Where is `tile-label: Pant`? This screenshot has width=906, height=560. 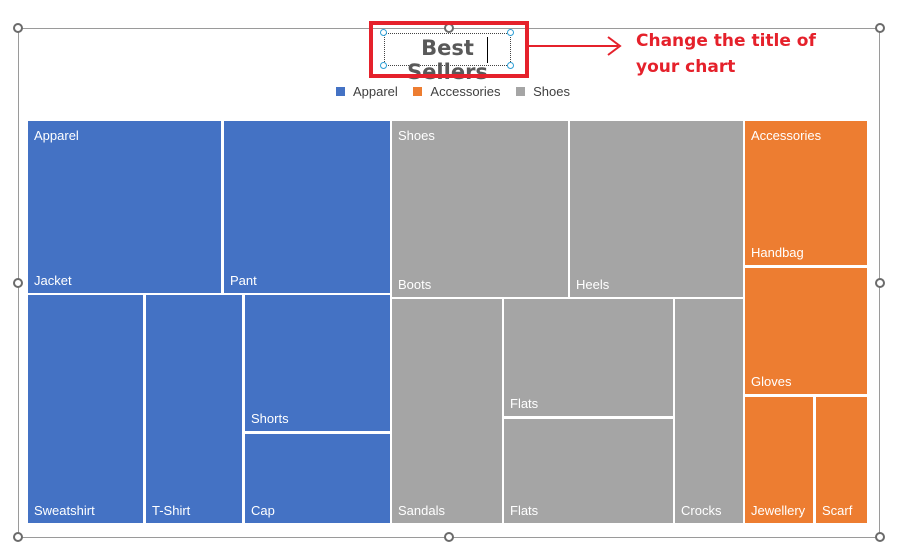 tile-label: Pant is located at coordinates (243, 280).